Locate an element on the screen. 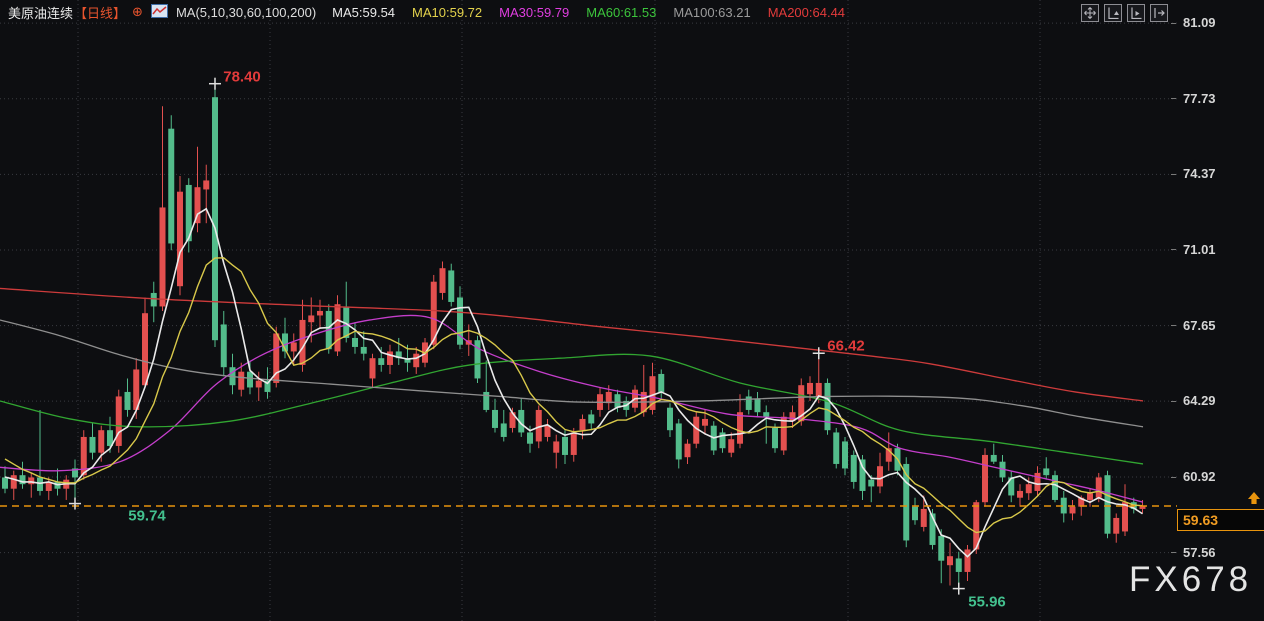 Image resolution: width=1264 pixels, height=621 pixels. axis-tick-label: 60.92 is located at coordinates (1199, 476).